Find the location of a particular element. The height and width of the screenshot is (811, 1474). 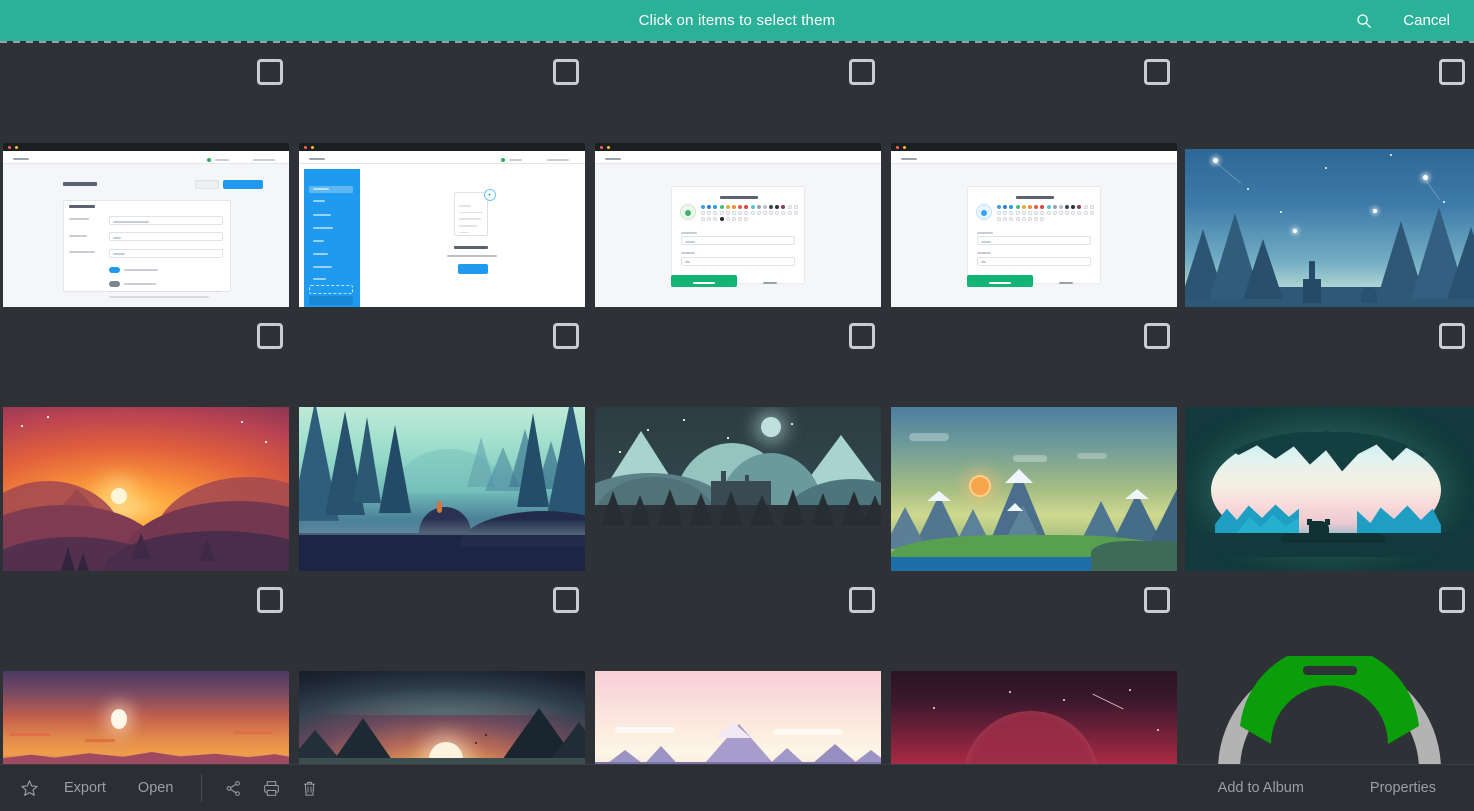

thumb-r1-c1-checkbox is located at coordinates (566, 336).